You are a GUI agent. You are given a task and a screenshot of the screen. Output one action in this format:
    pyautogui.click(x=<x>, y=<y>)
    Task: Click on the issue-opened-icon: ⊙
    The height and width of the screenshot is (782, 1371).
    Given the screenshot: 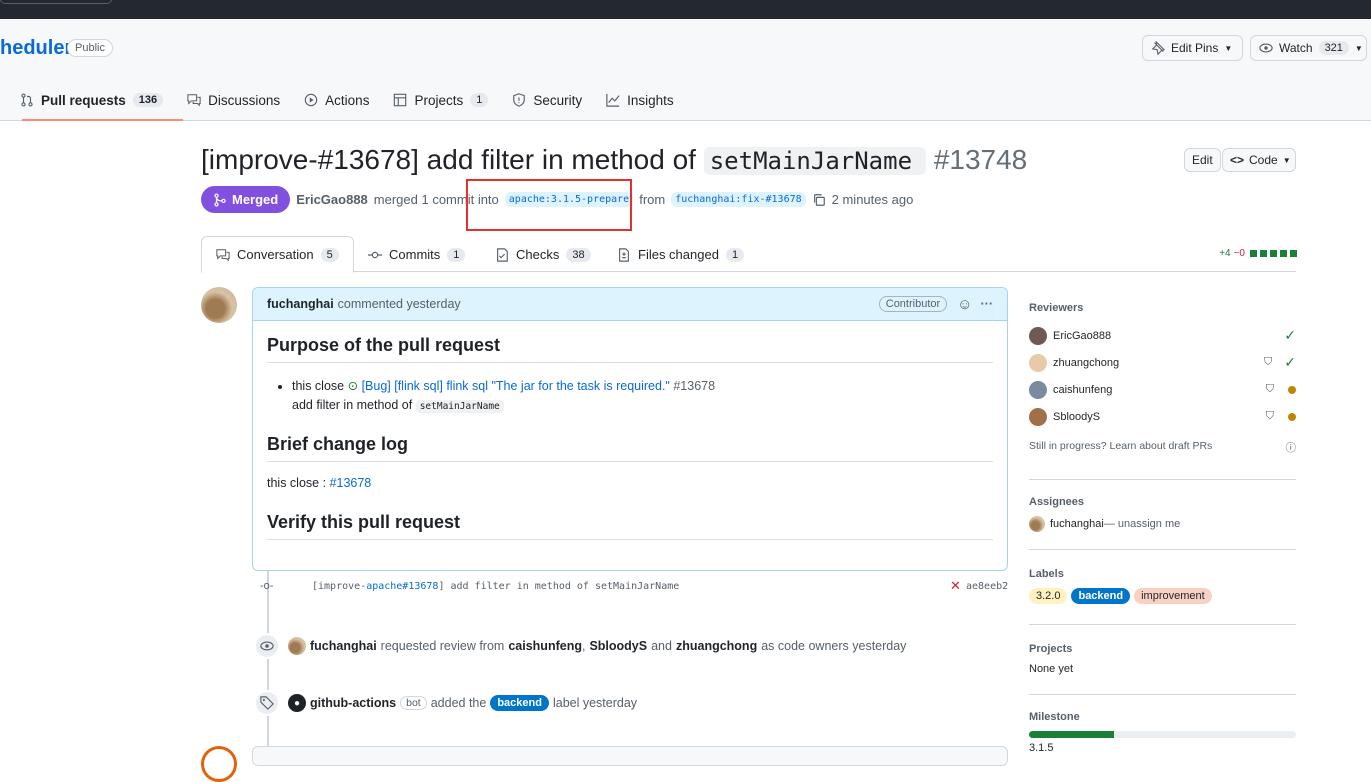 What is the action you would take?
    pyautogui.click(x=353, y=386)
    